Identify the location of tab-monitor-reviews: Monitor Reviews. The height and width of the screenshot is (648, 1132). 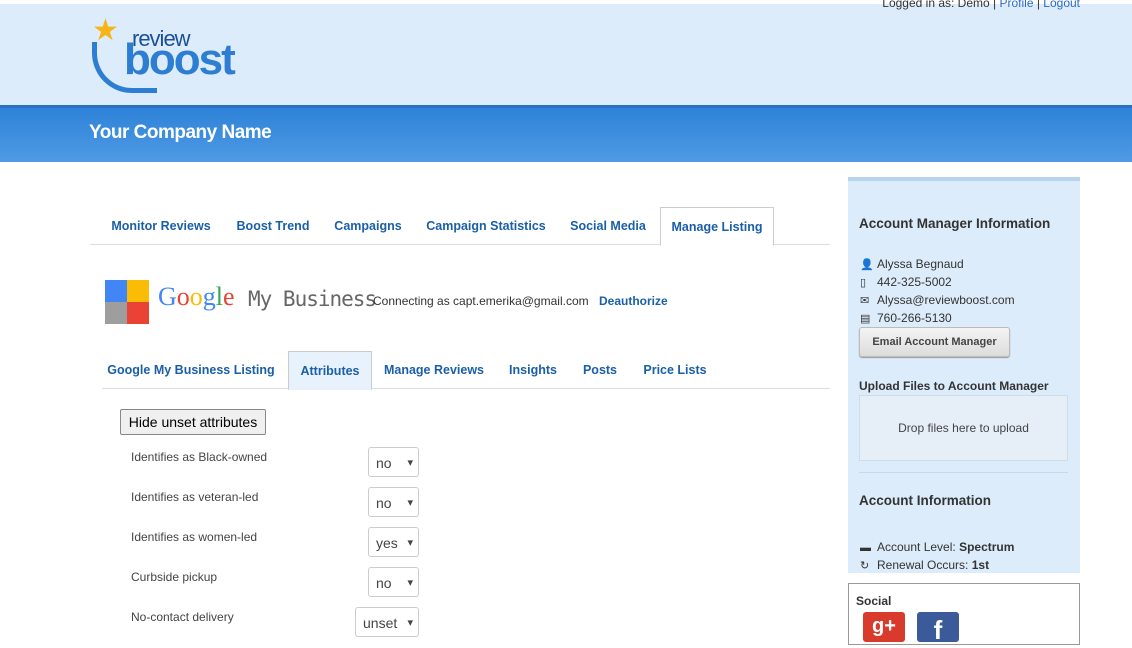
(161, 225).